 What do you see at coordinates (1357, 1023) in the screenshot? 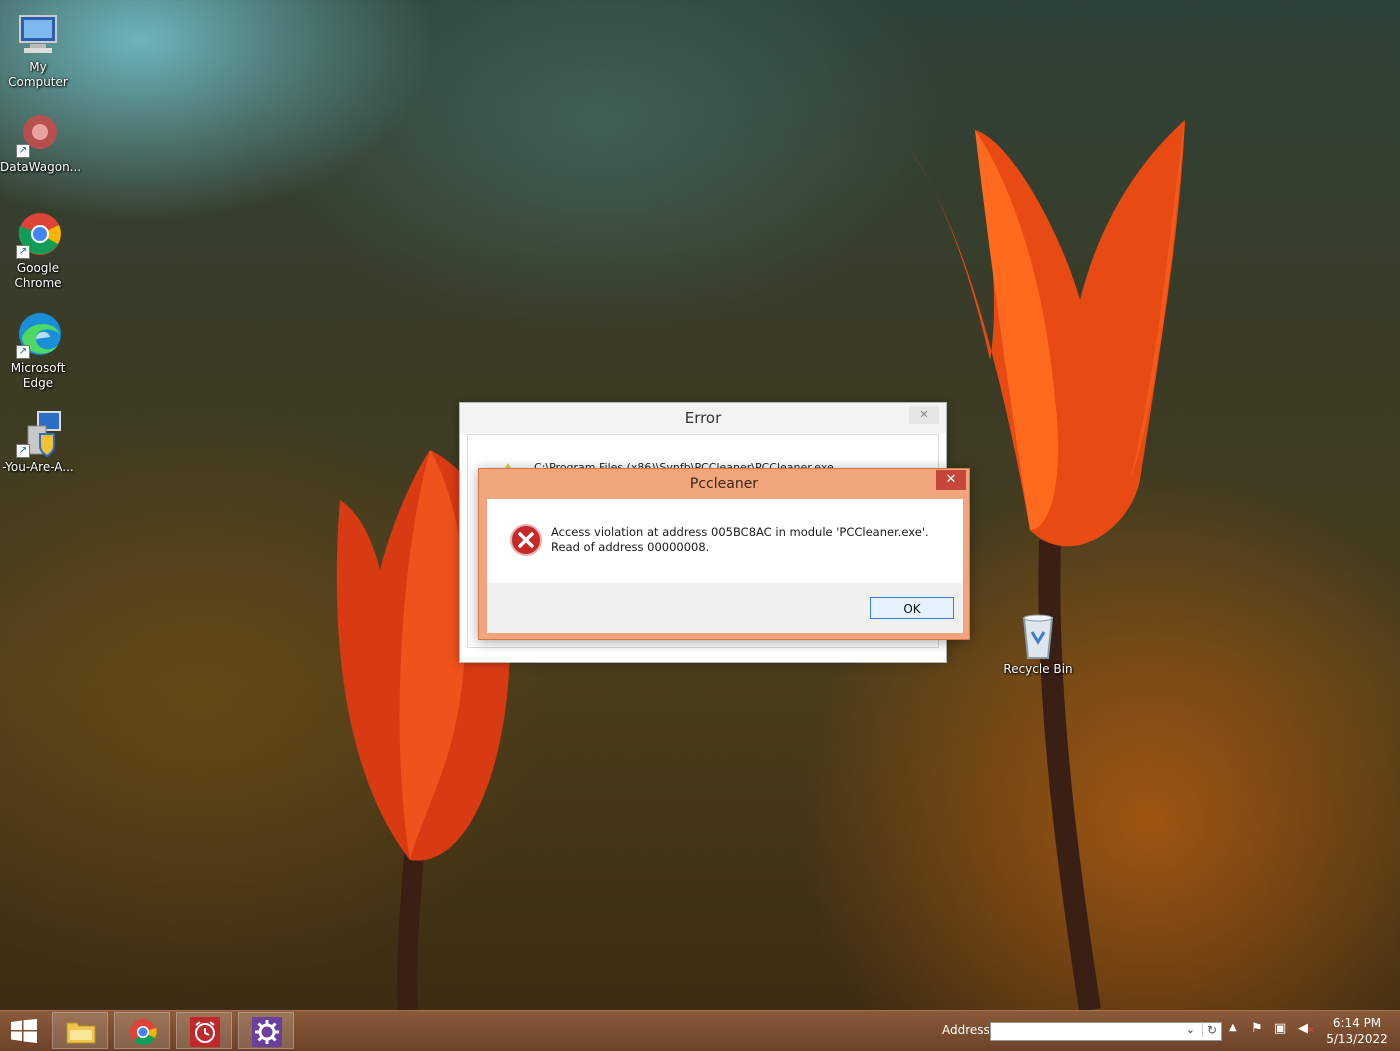
I see `clock-time: 6:14 PM` at bounding box center [1357, 1023].